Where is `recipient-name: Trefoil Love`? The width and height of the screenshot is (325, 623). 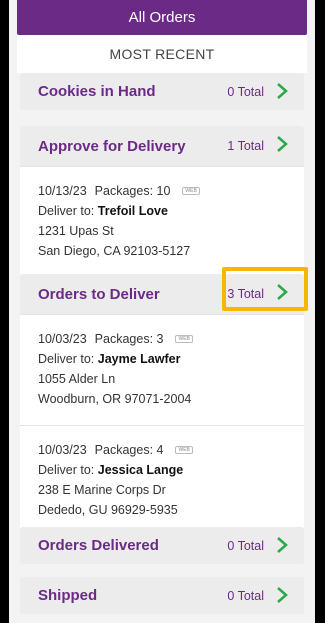 recipient-name: Trefoil Love is located at coordinates (132, 211).